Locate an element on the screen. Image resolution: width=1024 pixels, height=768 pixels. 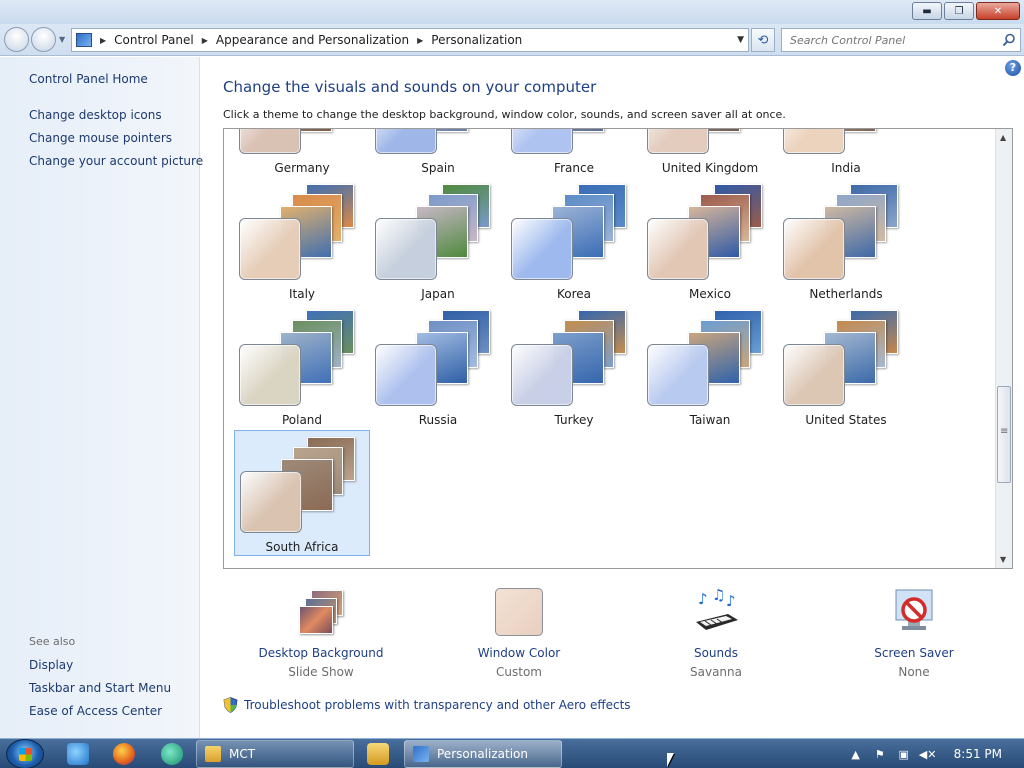
theme-item: Netherlands is located at coordinates (846, 241).